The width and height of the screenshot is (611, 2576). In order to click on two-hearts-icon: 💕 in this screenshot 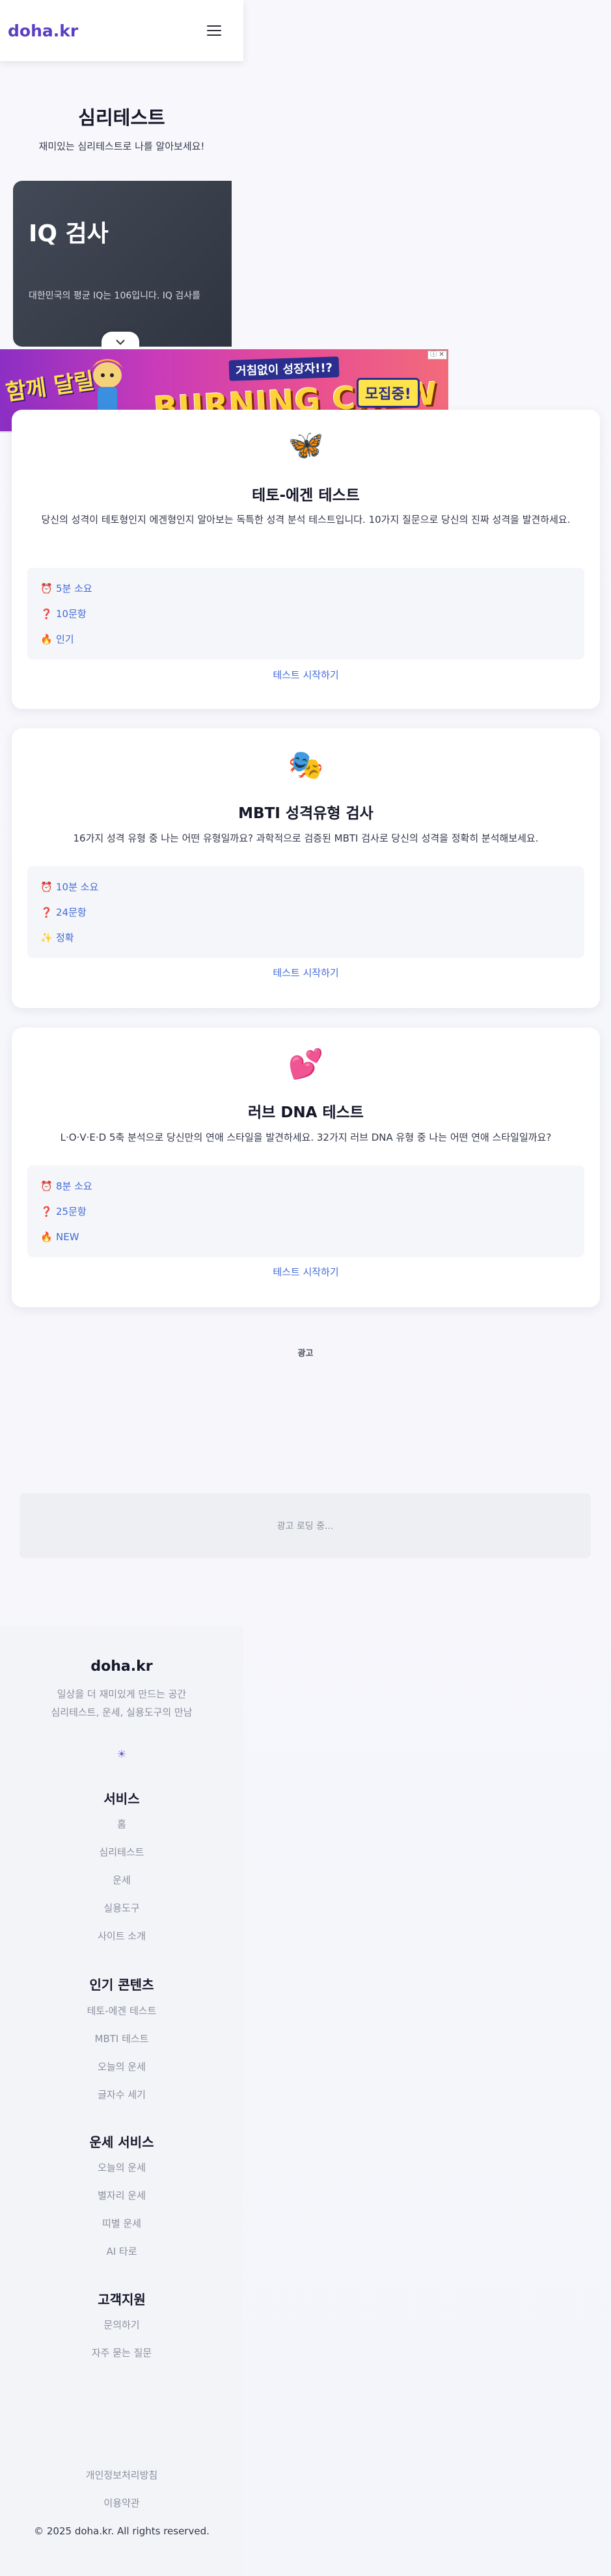, I will do `click(306, 1064)`.